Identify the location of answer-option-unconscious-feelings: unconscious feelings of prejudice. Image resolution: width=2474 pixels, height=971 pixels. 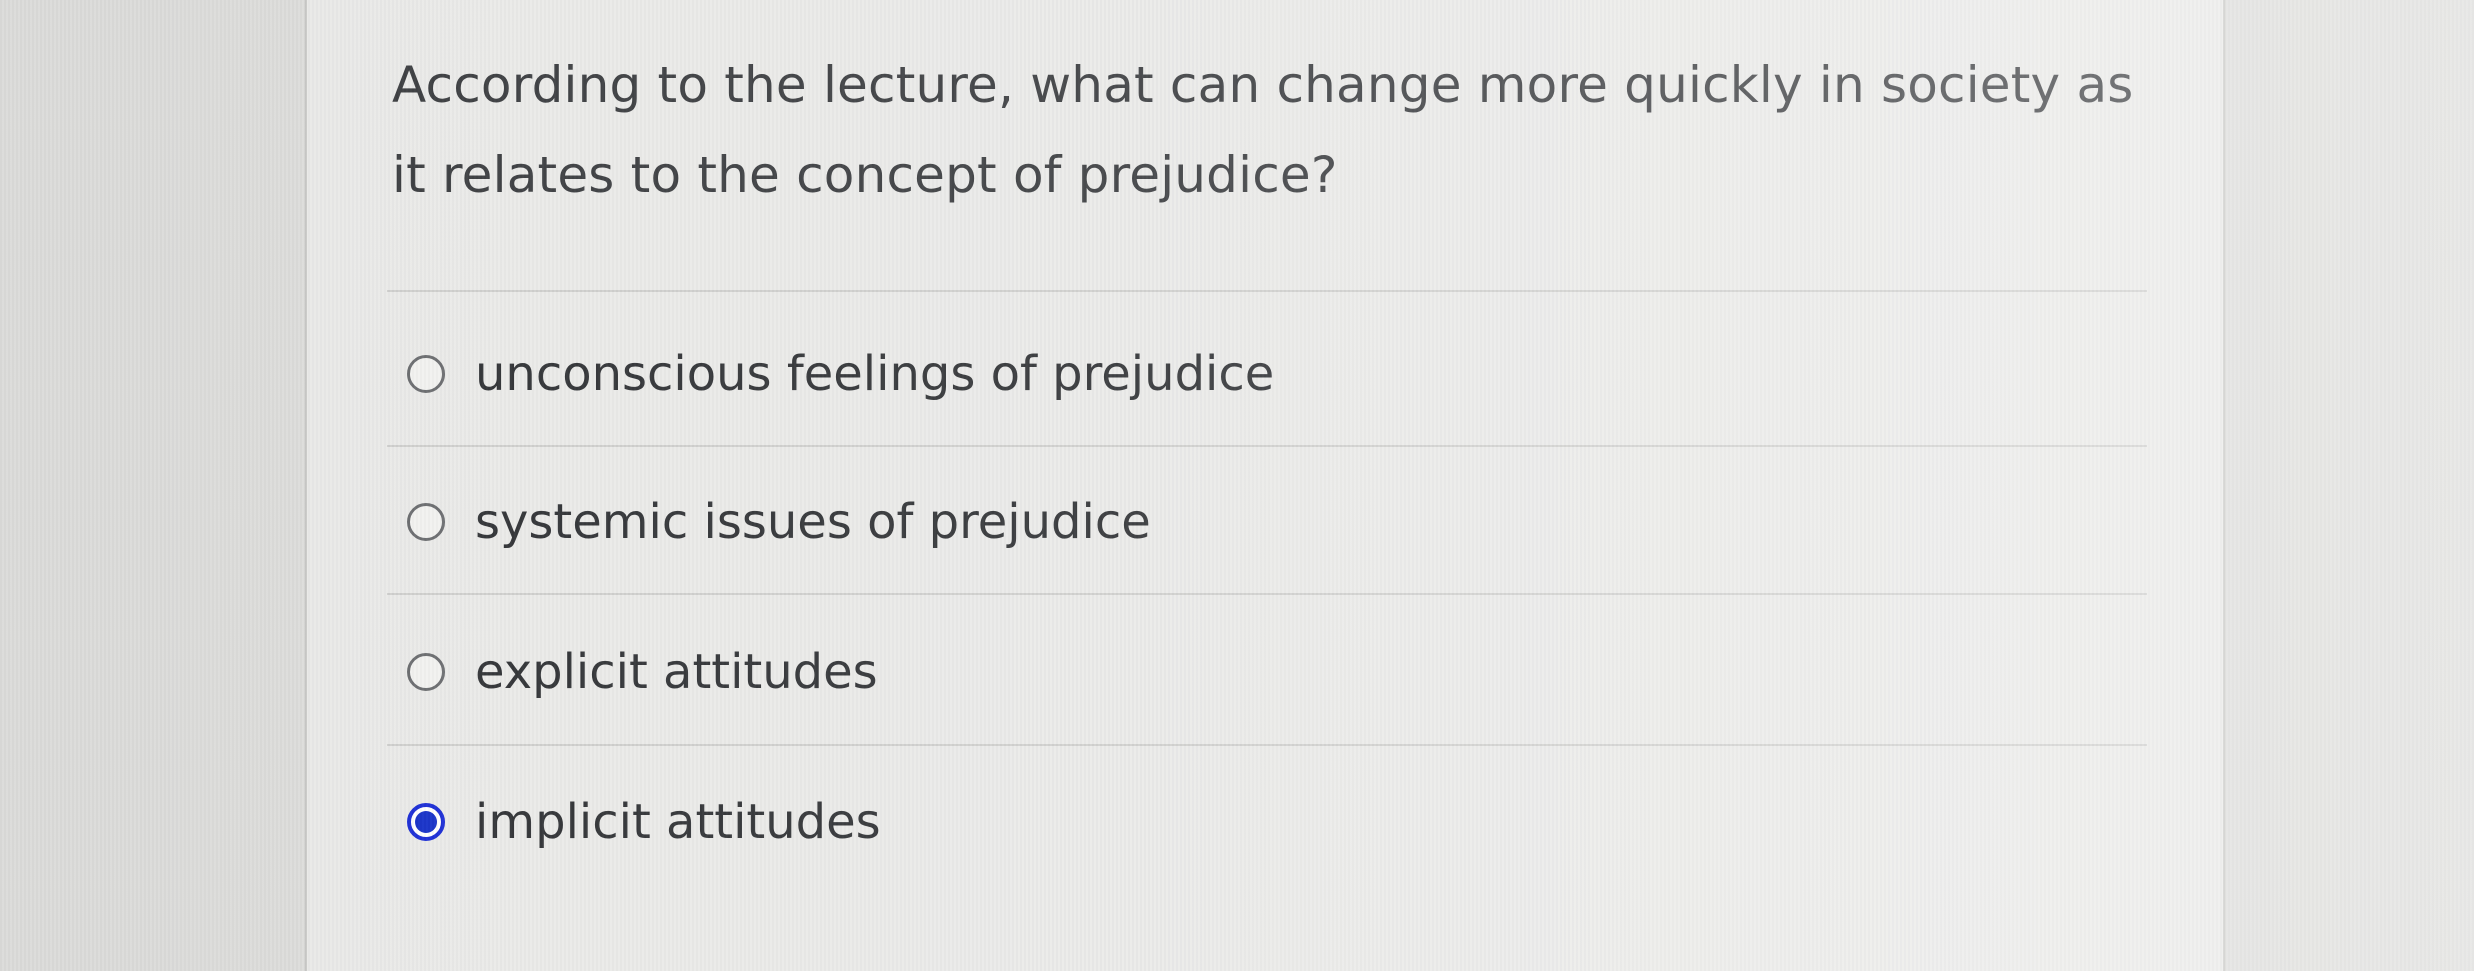
(840, 374).